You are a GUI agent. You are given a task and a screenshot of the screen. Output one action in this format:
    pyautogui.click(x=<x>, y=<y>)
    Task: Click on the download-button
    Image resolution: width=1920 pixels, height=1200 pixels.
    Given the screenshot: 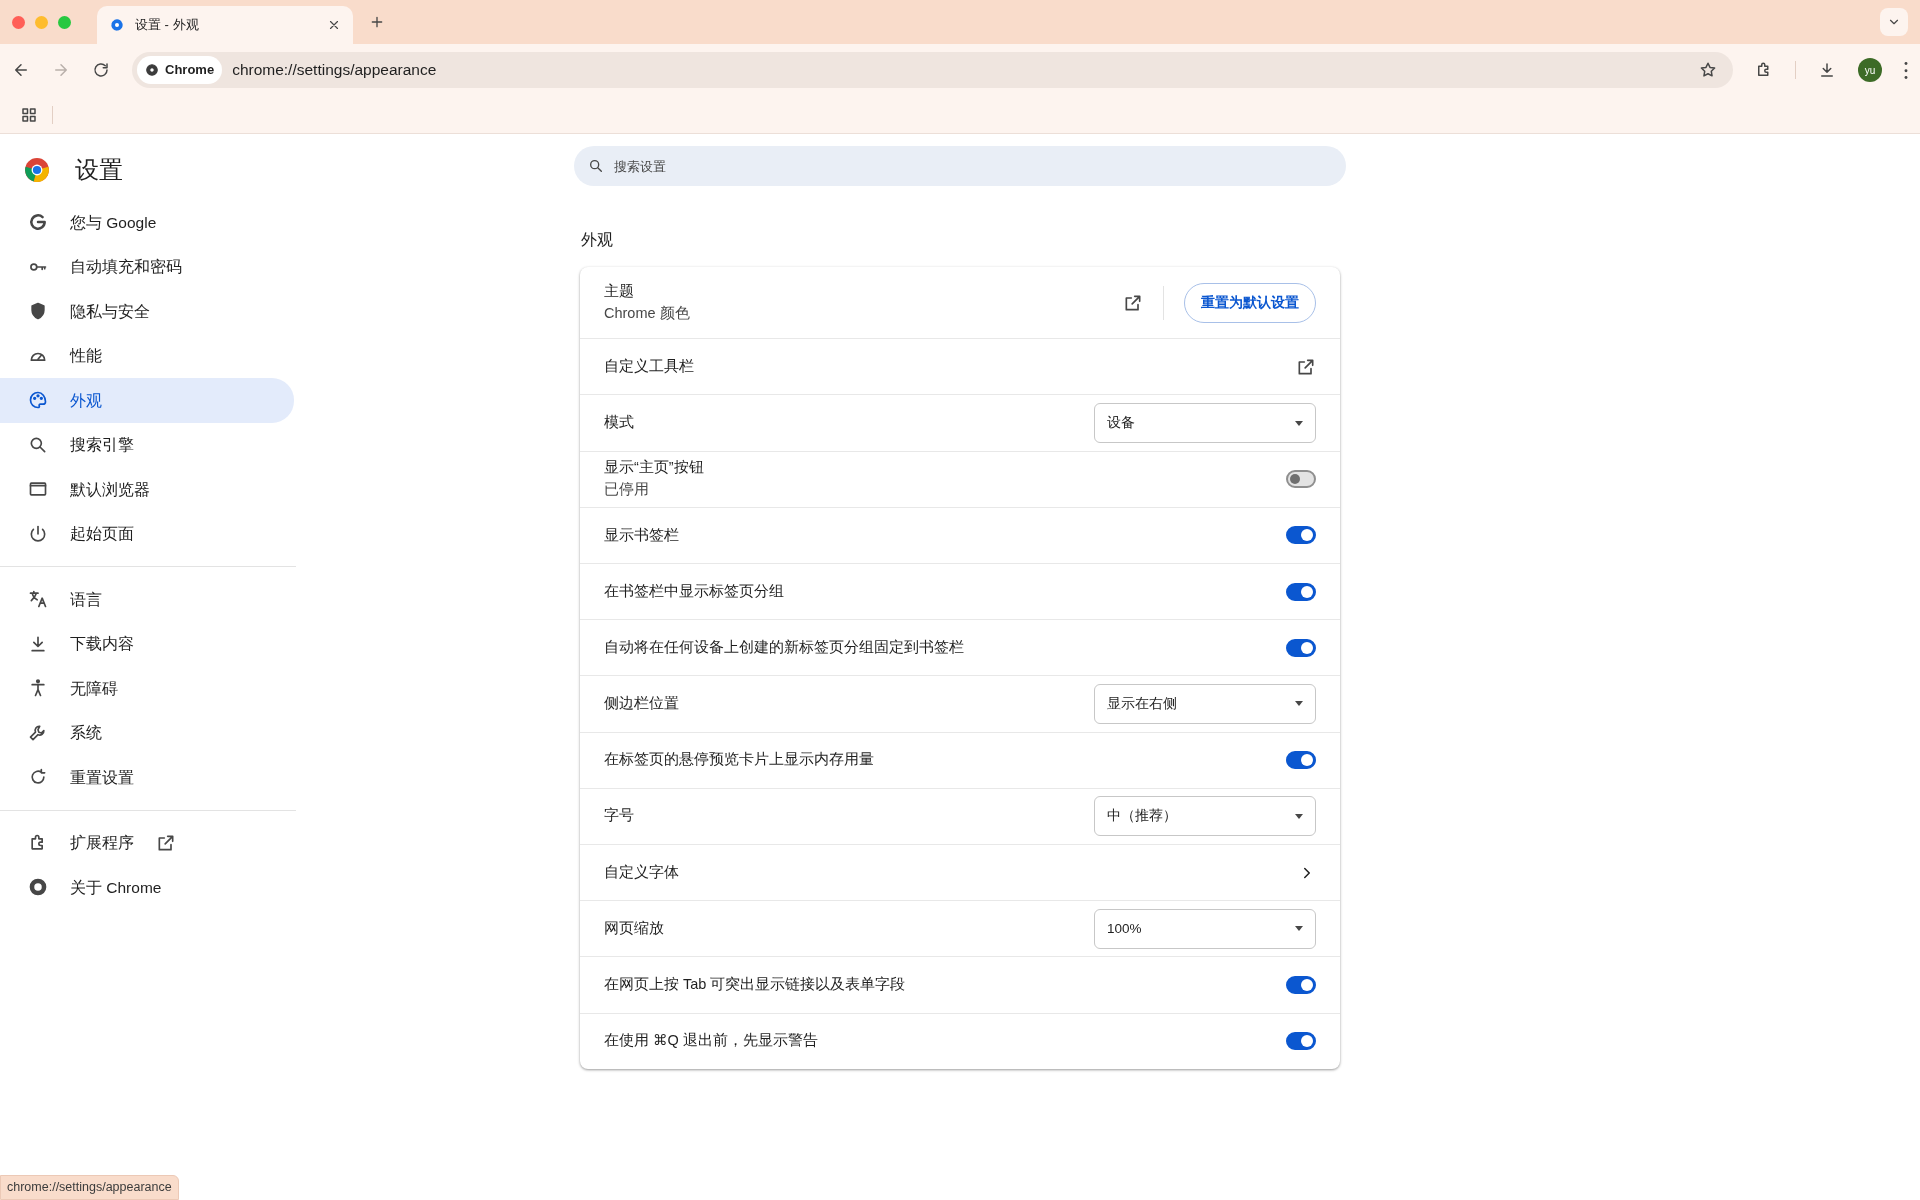 What is the action you would take?
    pyautogui.click(x=1827, y=70)
    